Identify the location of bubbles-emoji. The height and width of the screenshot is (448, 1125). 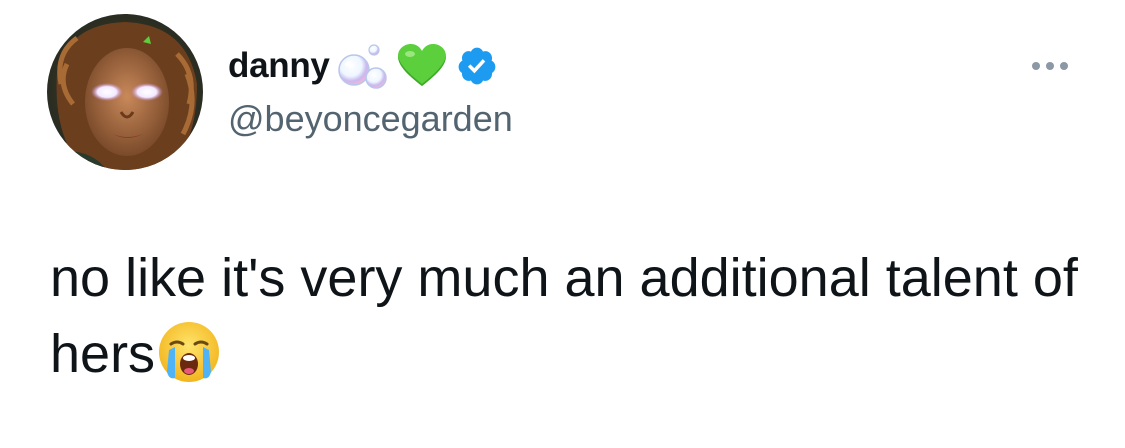
(362, 66).